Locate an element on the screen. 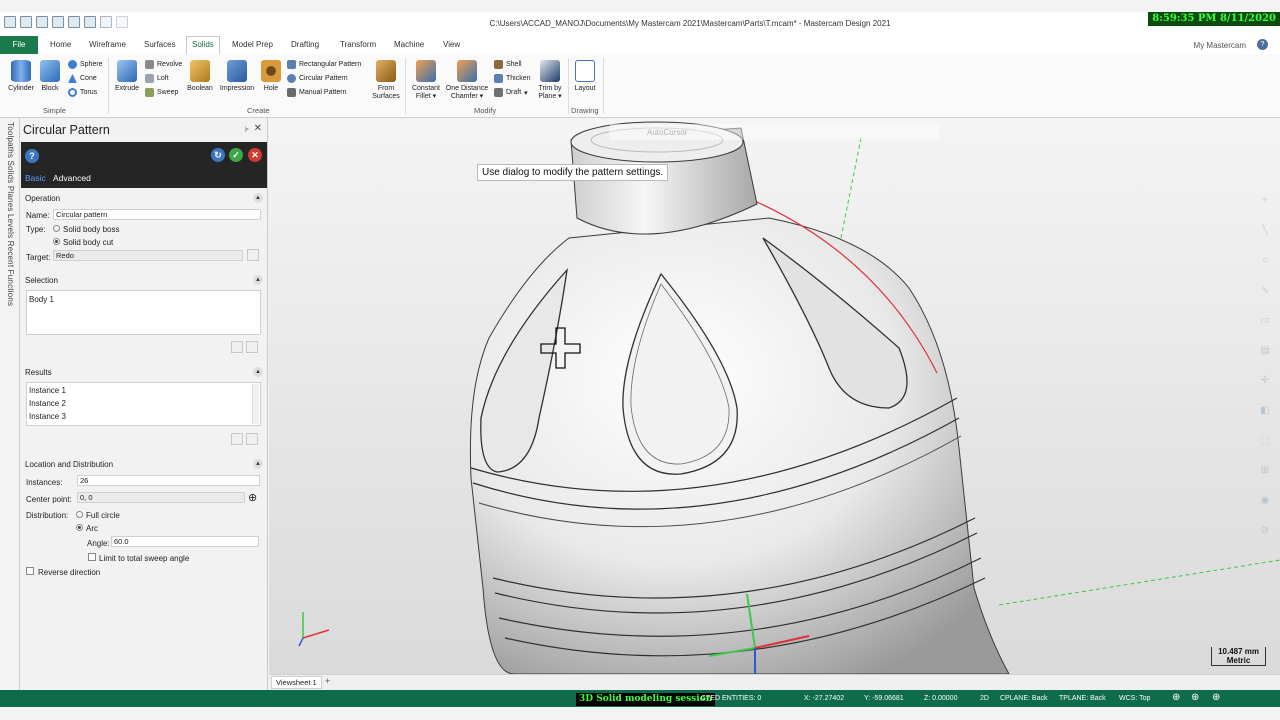 The height and width of the screenshot is (720, 1280). undo-icon is located at coordinates (106, 22).